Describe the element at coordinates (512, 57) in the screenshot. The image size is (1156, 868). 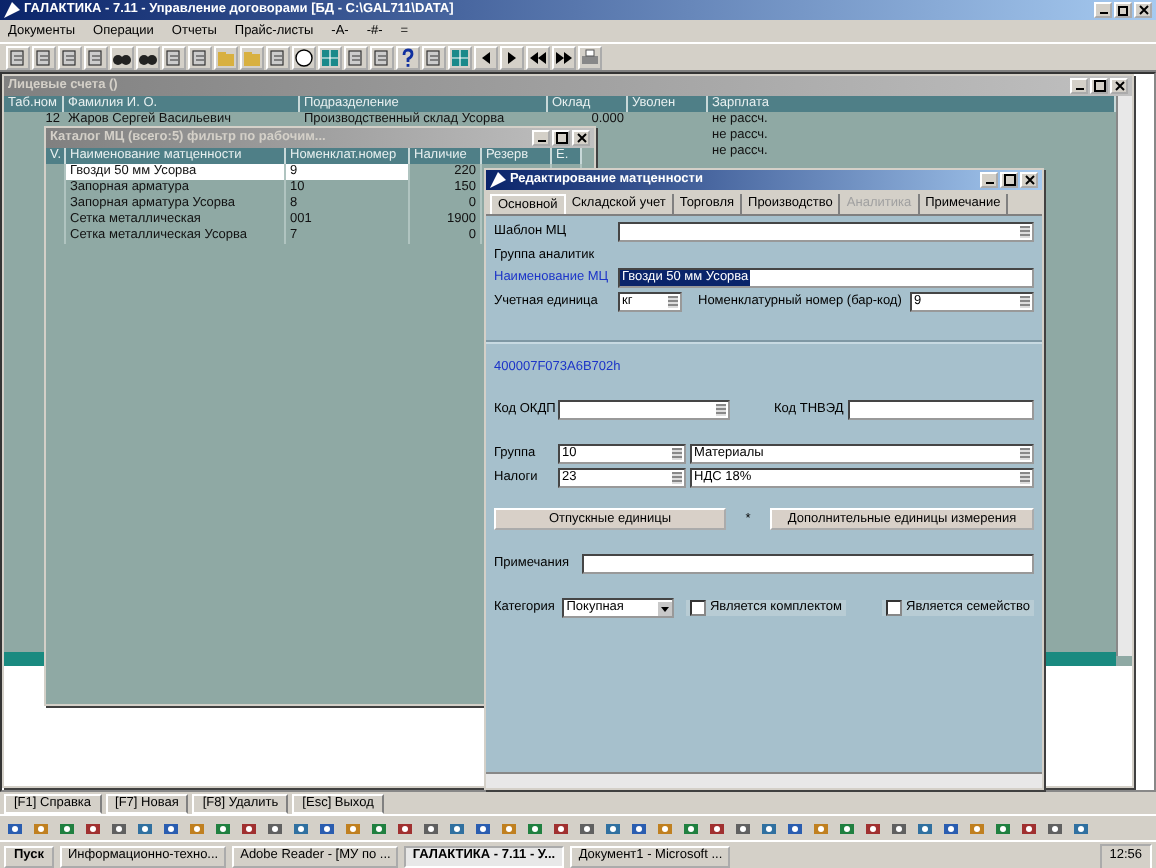
I see `arrow-right-icon` at that location.